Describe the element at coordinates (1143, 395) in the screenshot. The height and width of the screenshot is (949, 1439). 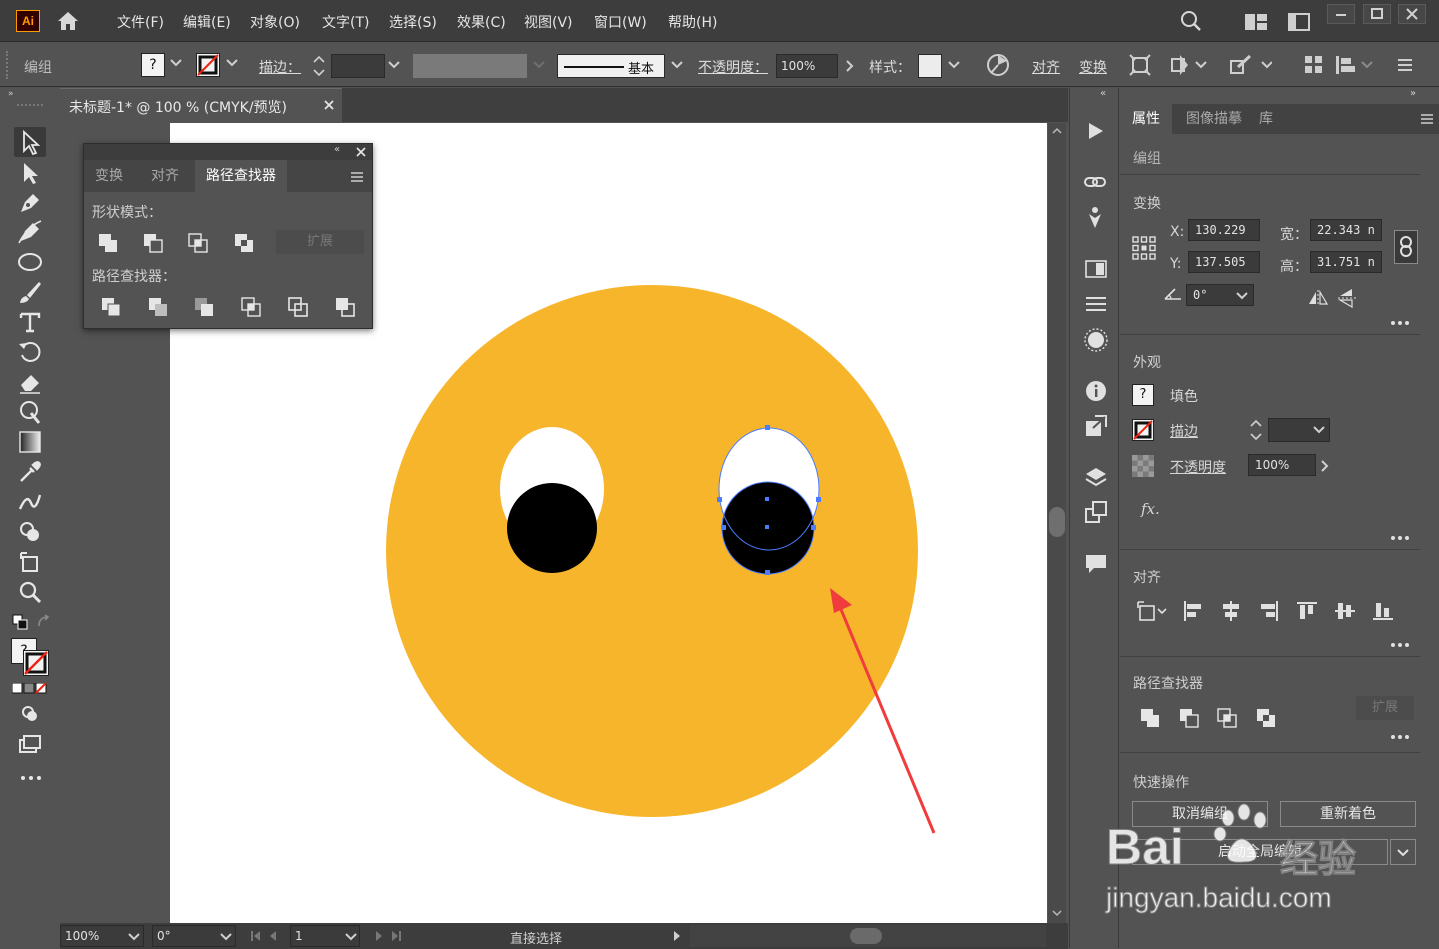
I see `appearance-fill-swatch: ?` at that location.